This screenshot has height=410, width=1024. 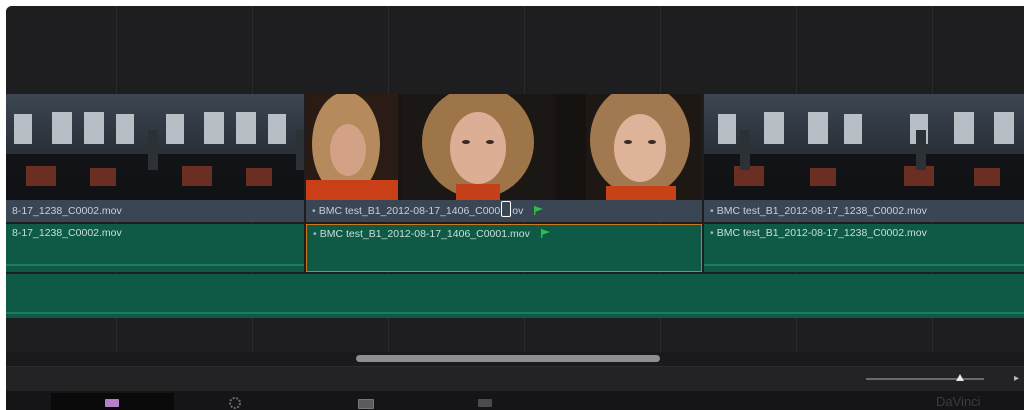 I want to click on timeline-scrollbar, so click(x=515, y=359).